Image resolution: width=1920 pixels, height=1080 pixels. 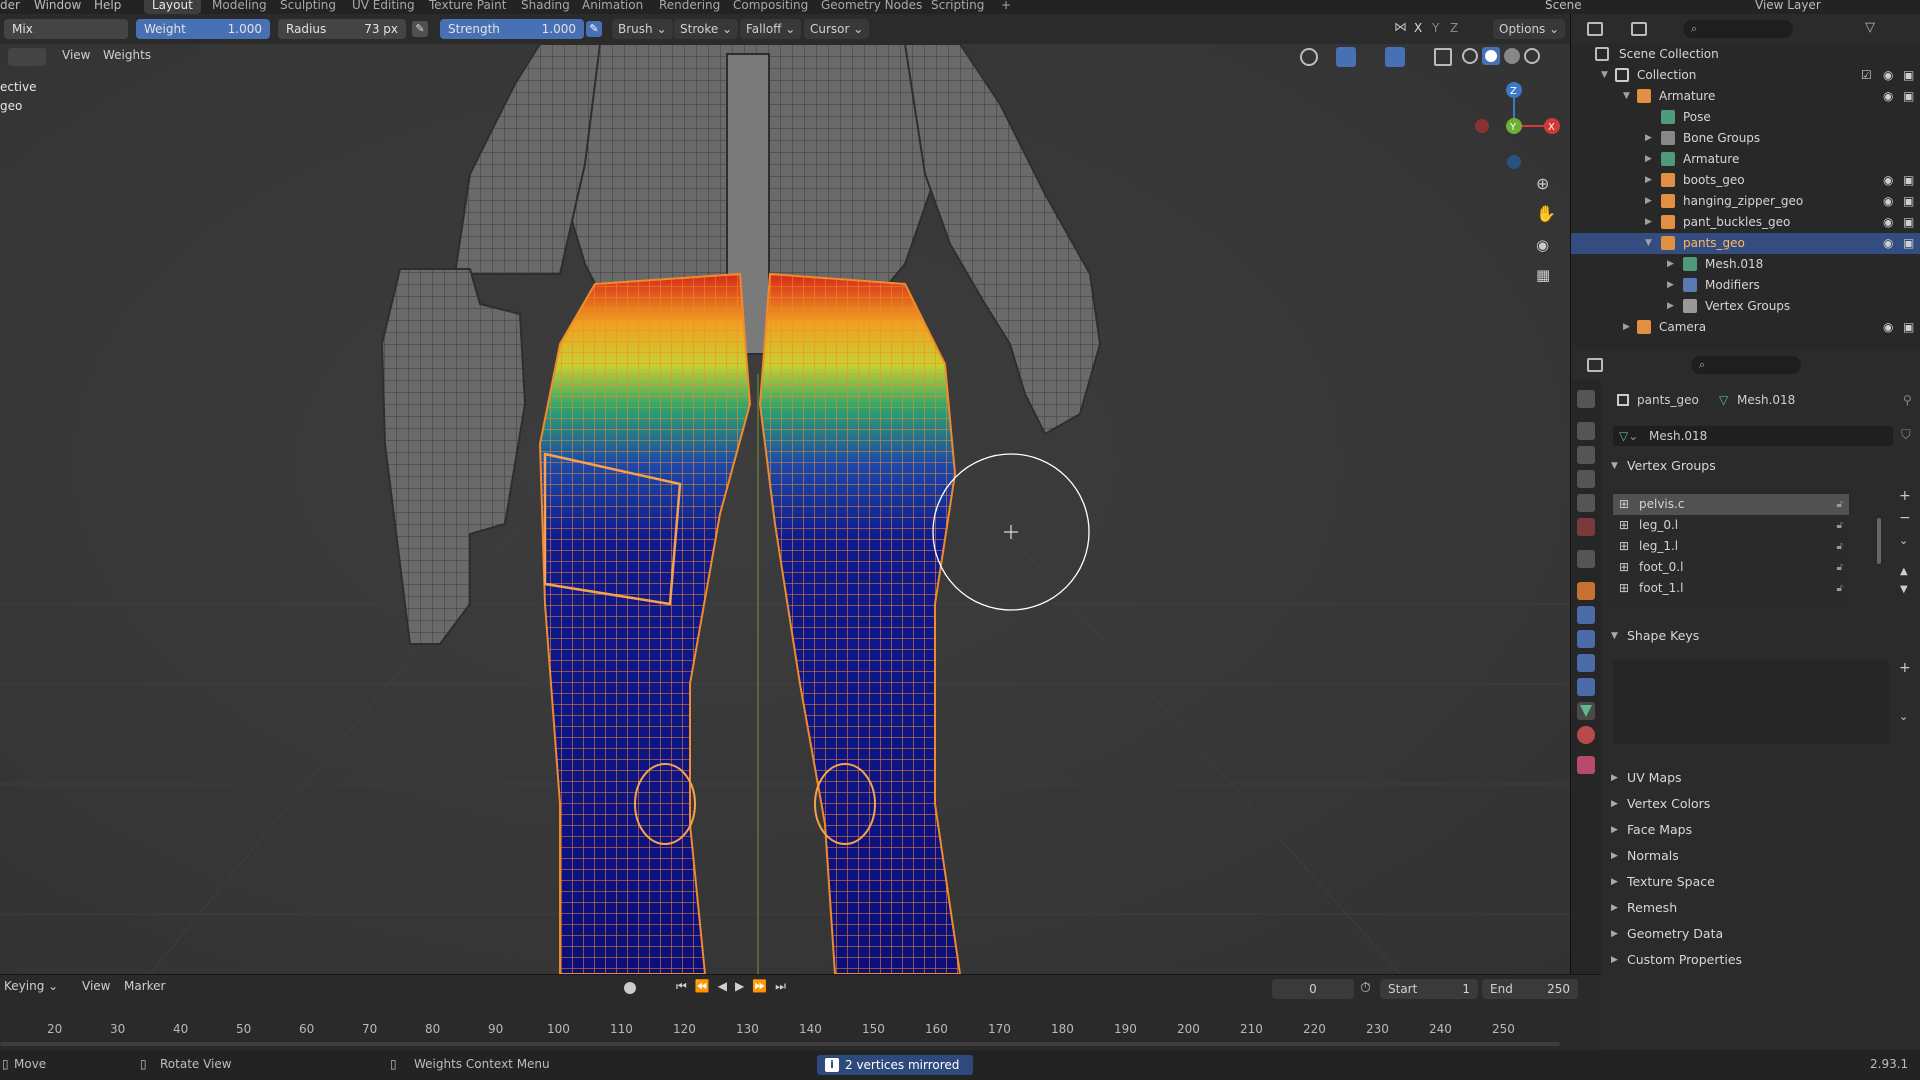 I want to click on remove-vertex-group-button: −, so click(x=1905, y=518).